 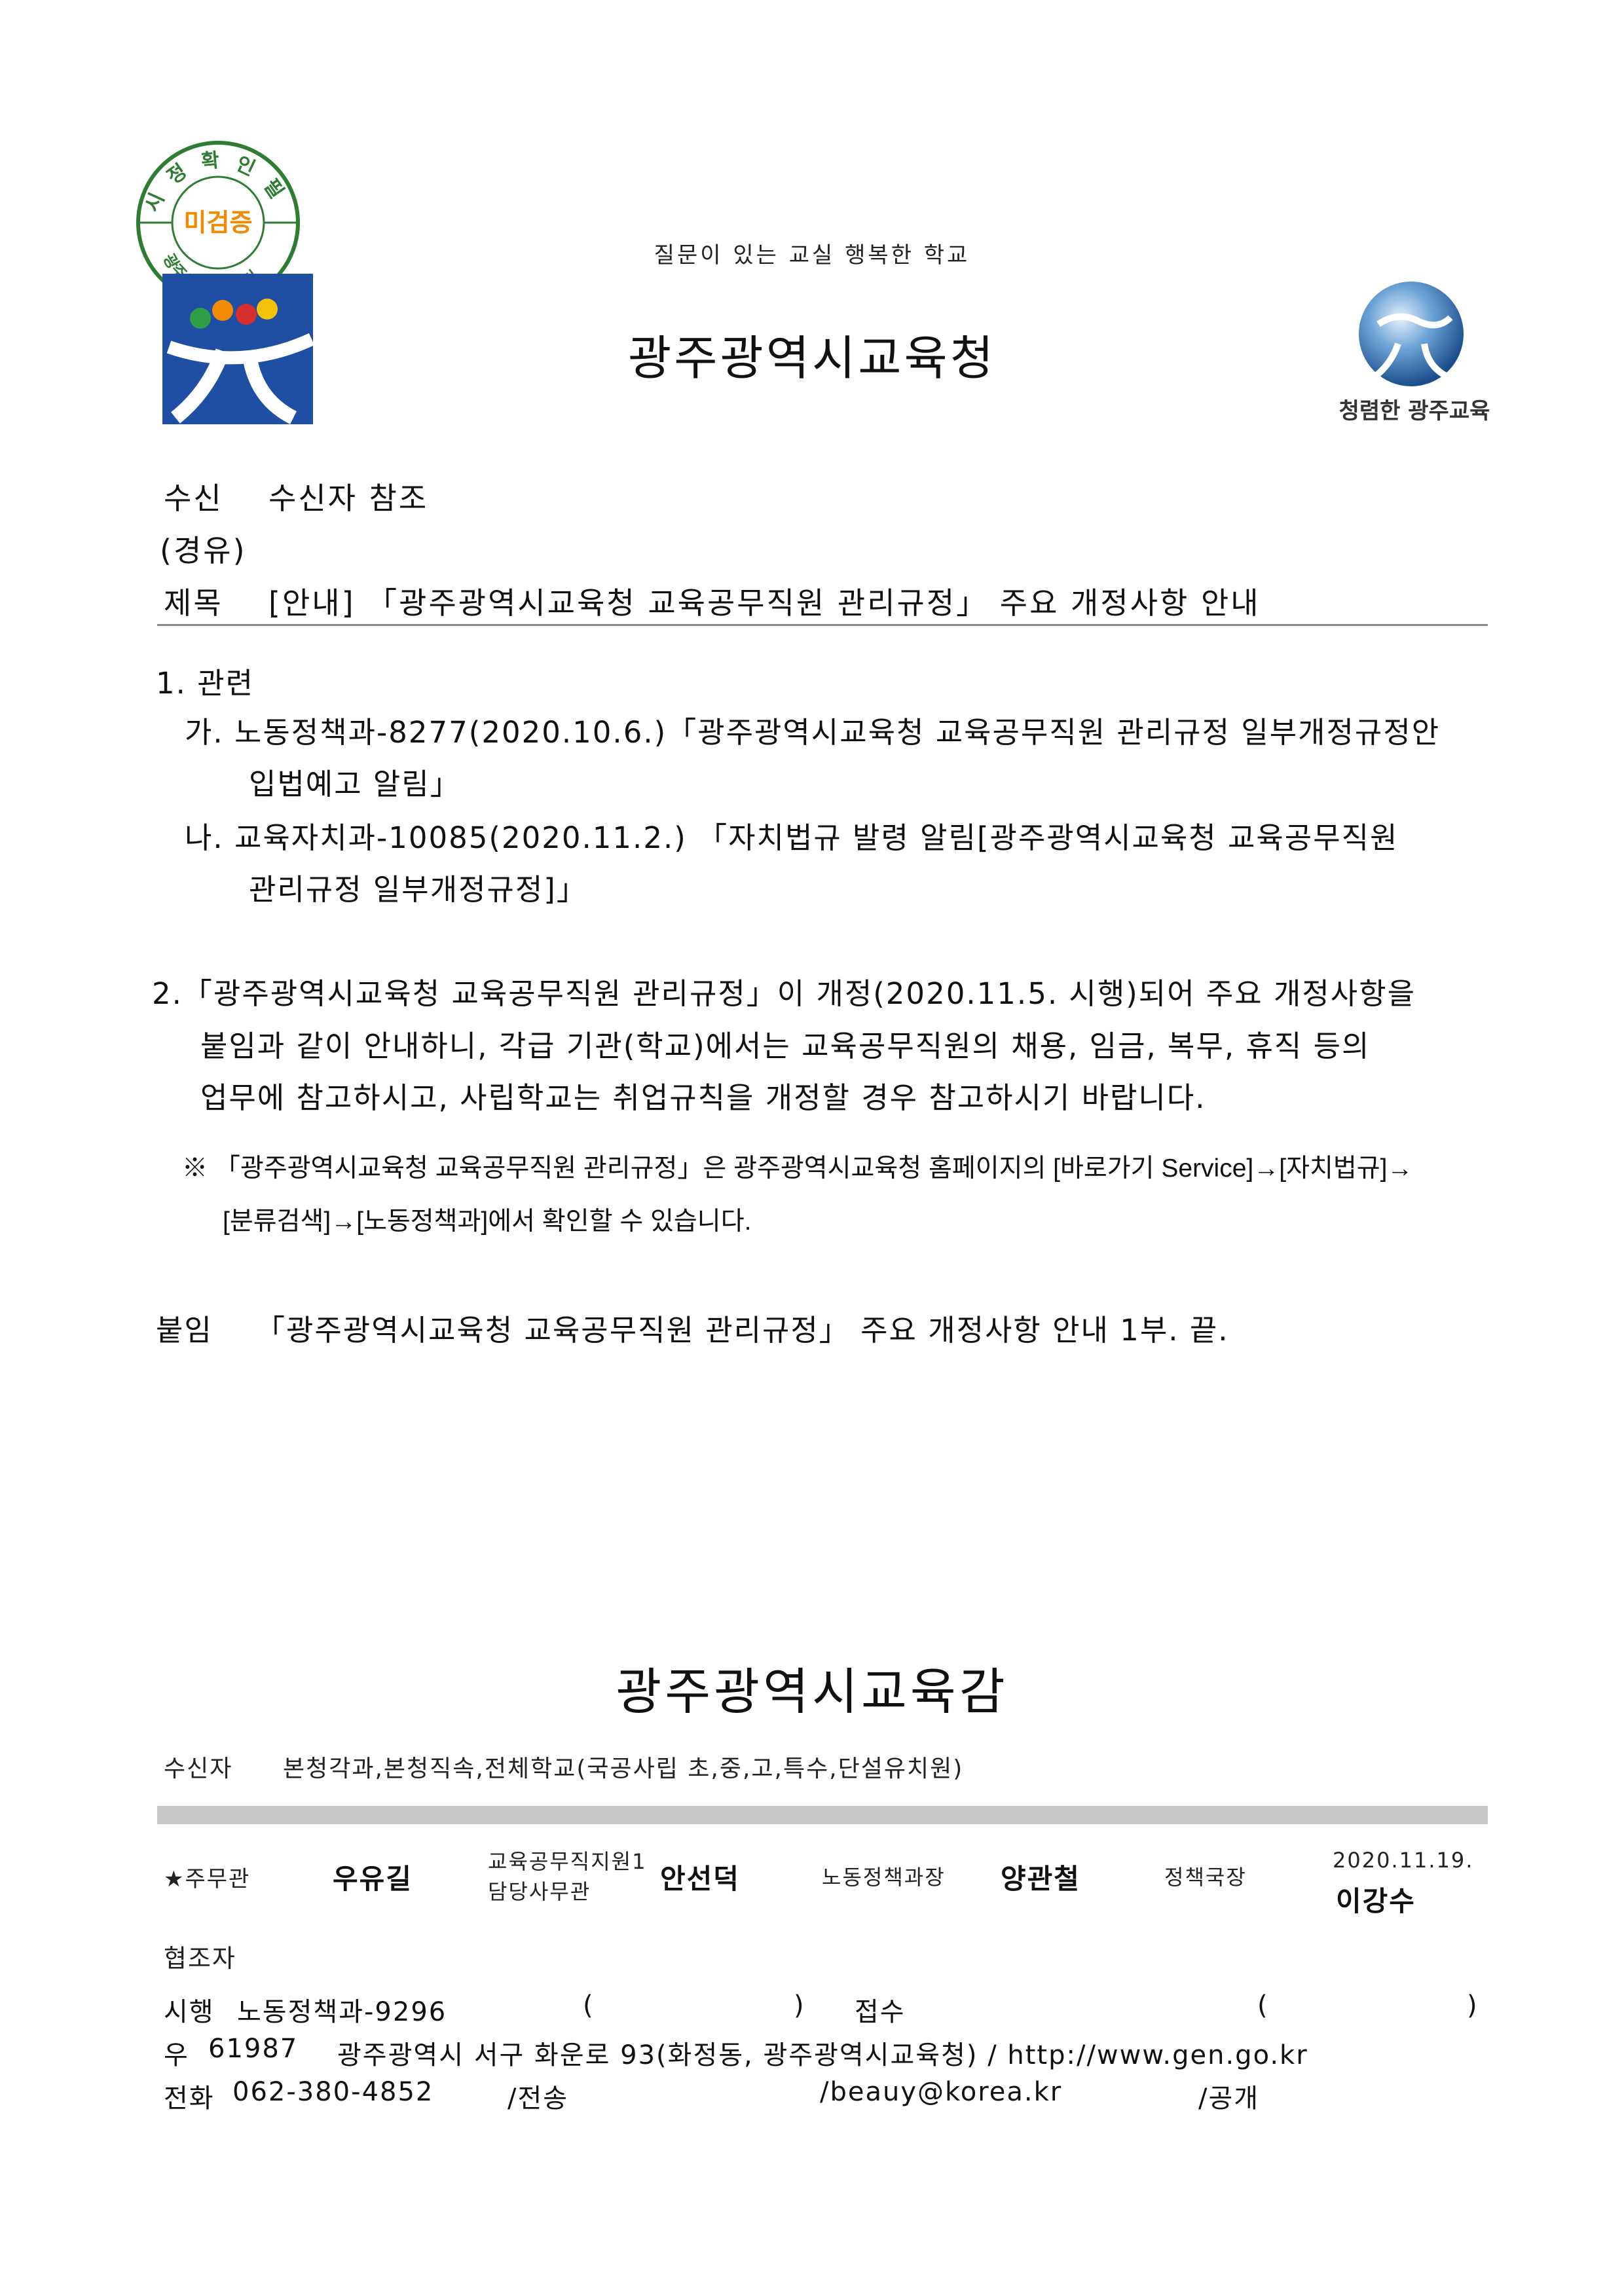 I want to click on approval-role-4: 정책국장, so click(x=1205, y=1877).